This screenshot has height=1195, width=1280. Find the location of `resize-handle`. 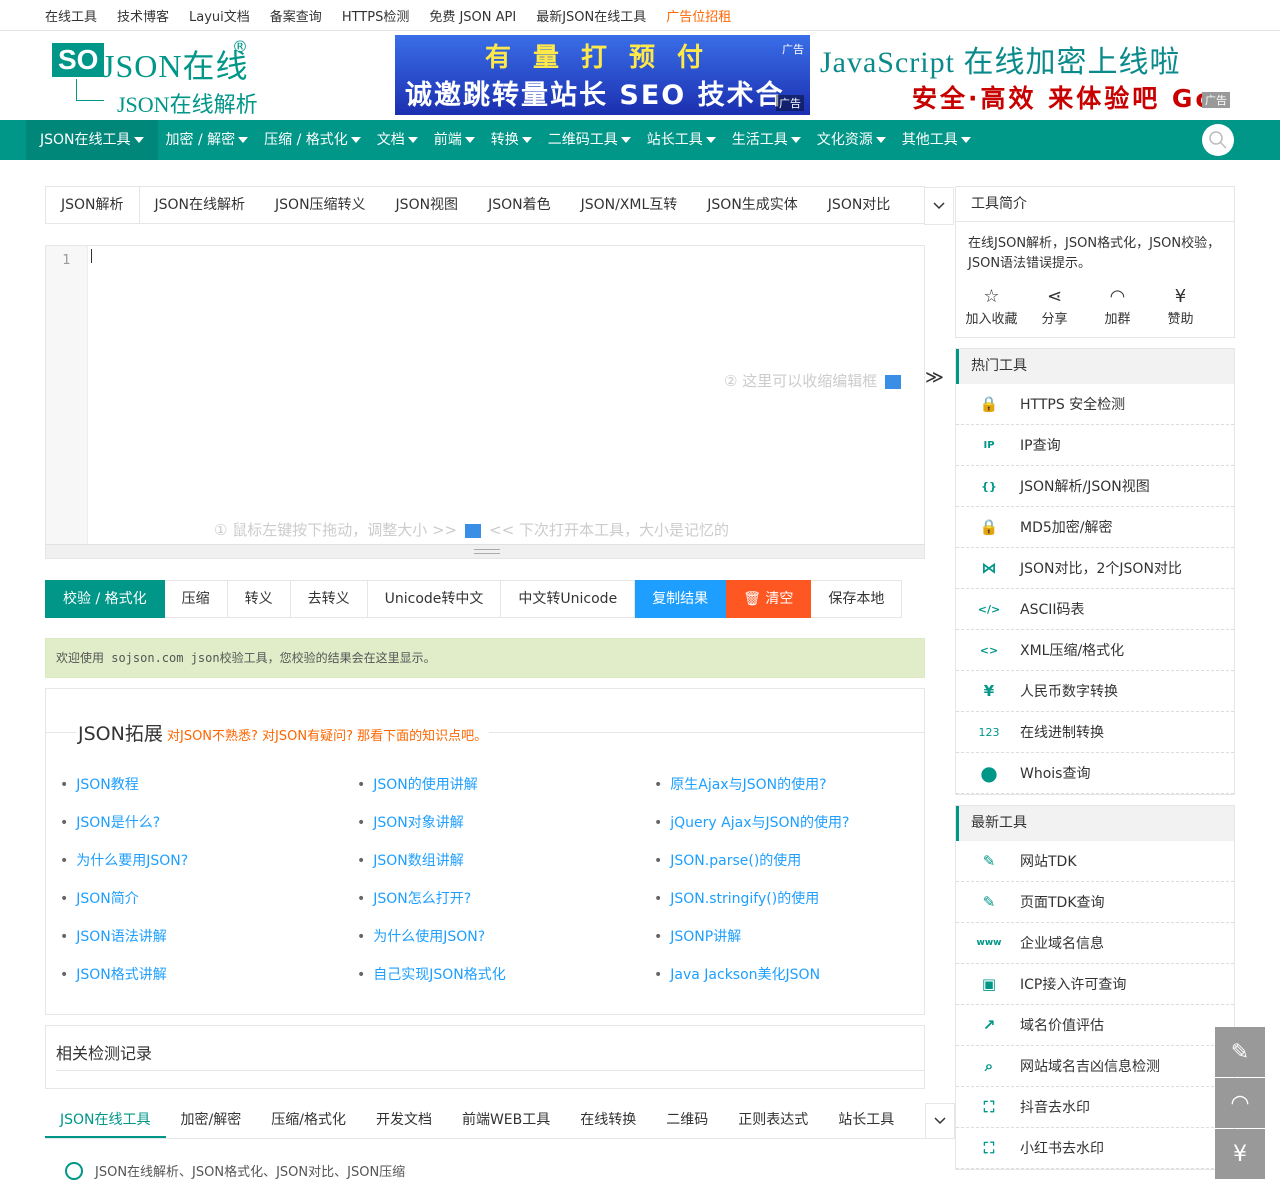

resize-handle is located at coordinates (485, 551).